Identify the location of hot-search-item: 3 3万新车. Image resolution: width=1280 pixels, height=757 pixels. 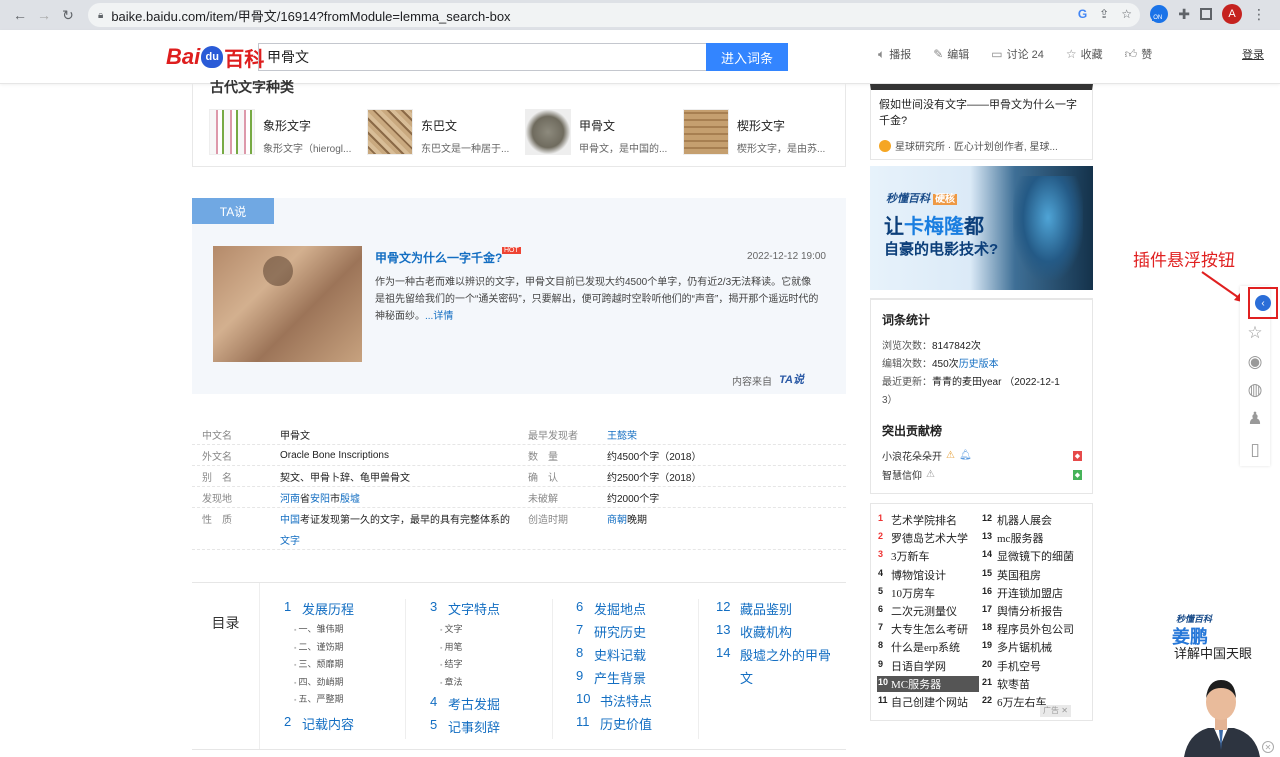
(904, 556).